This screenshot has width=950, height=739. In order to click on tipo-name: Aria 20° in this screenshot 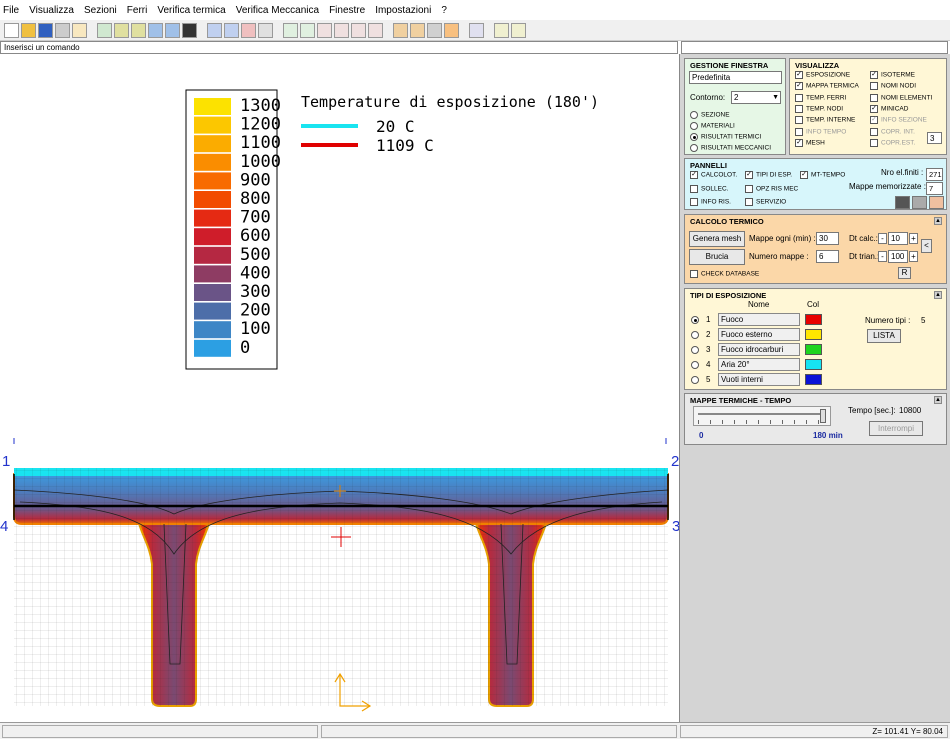, I will do `click(759, 364)`.